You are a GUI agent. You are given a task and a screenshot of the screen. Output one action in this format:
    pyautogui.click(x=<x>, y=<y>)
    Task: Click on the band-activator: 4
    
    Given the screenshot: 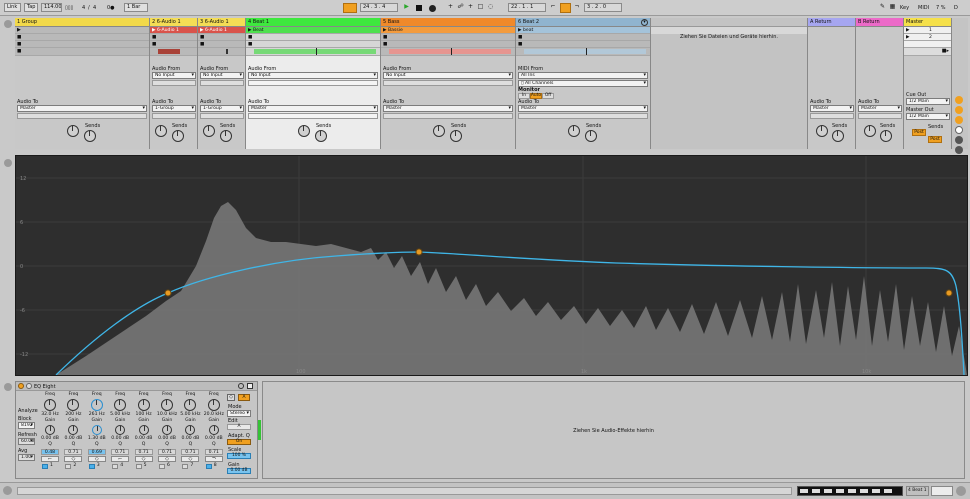 What is the action you would take?
    pyautogui.click(x=120, y=466)
    